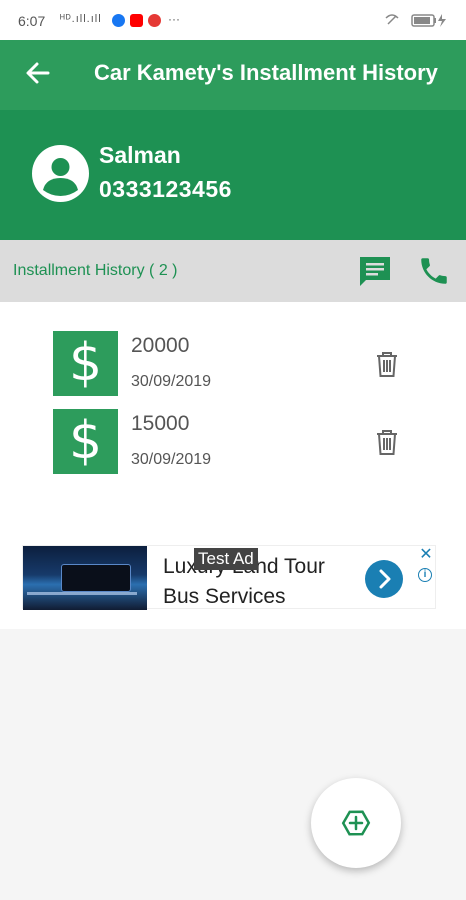  What do you see at coordinates (32, 21) in the screenshot?
I see `status-time: 6:07` at bounding box center [32, 21].